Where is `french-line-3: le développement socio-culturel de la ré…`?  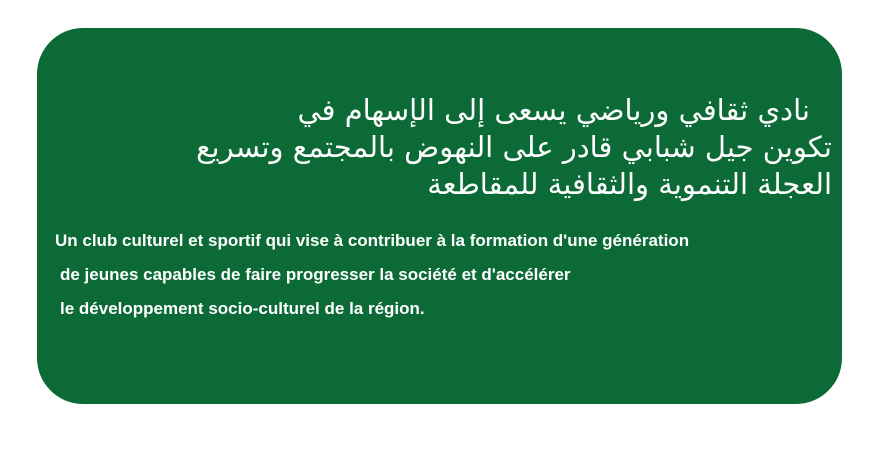 french-line-3: le développement socio-culturel de la ré… is located at coordinates (242, 308).